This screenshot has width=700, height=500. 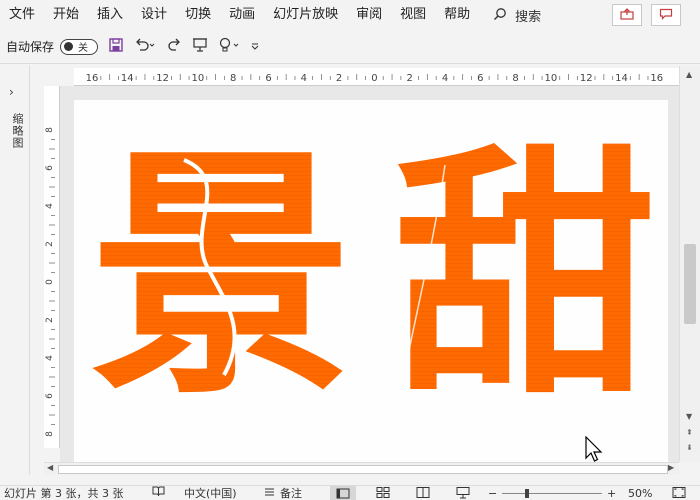 I want to click on zoom-out-button: −, so click(x=492, y=493).